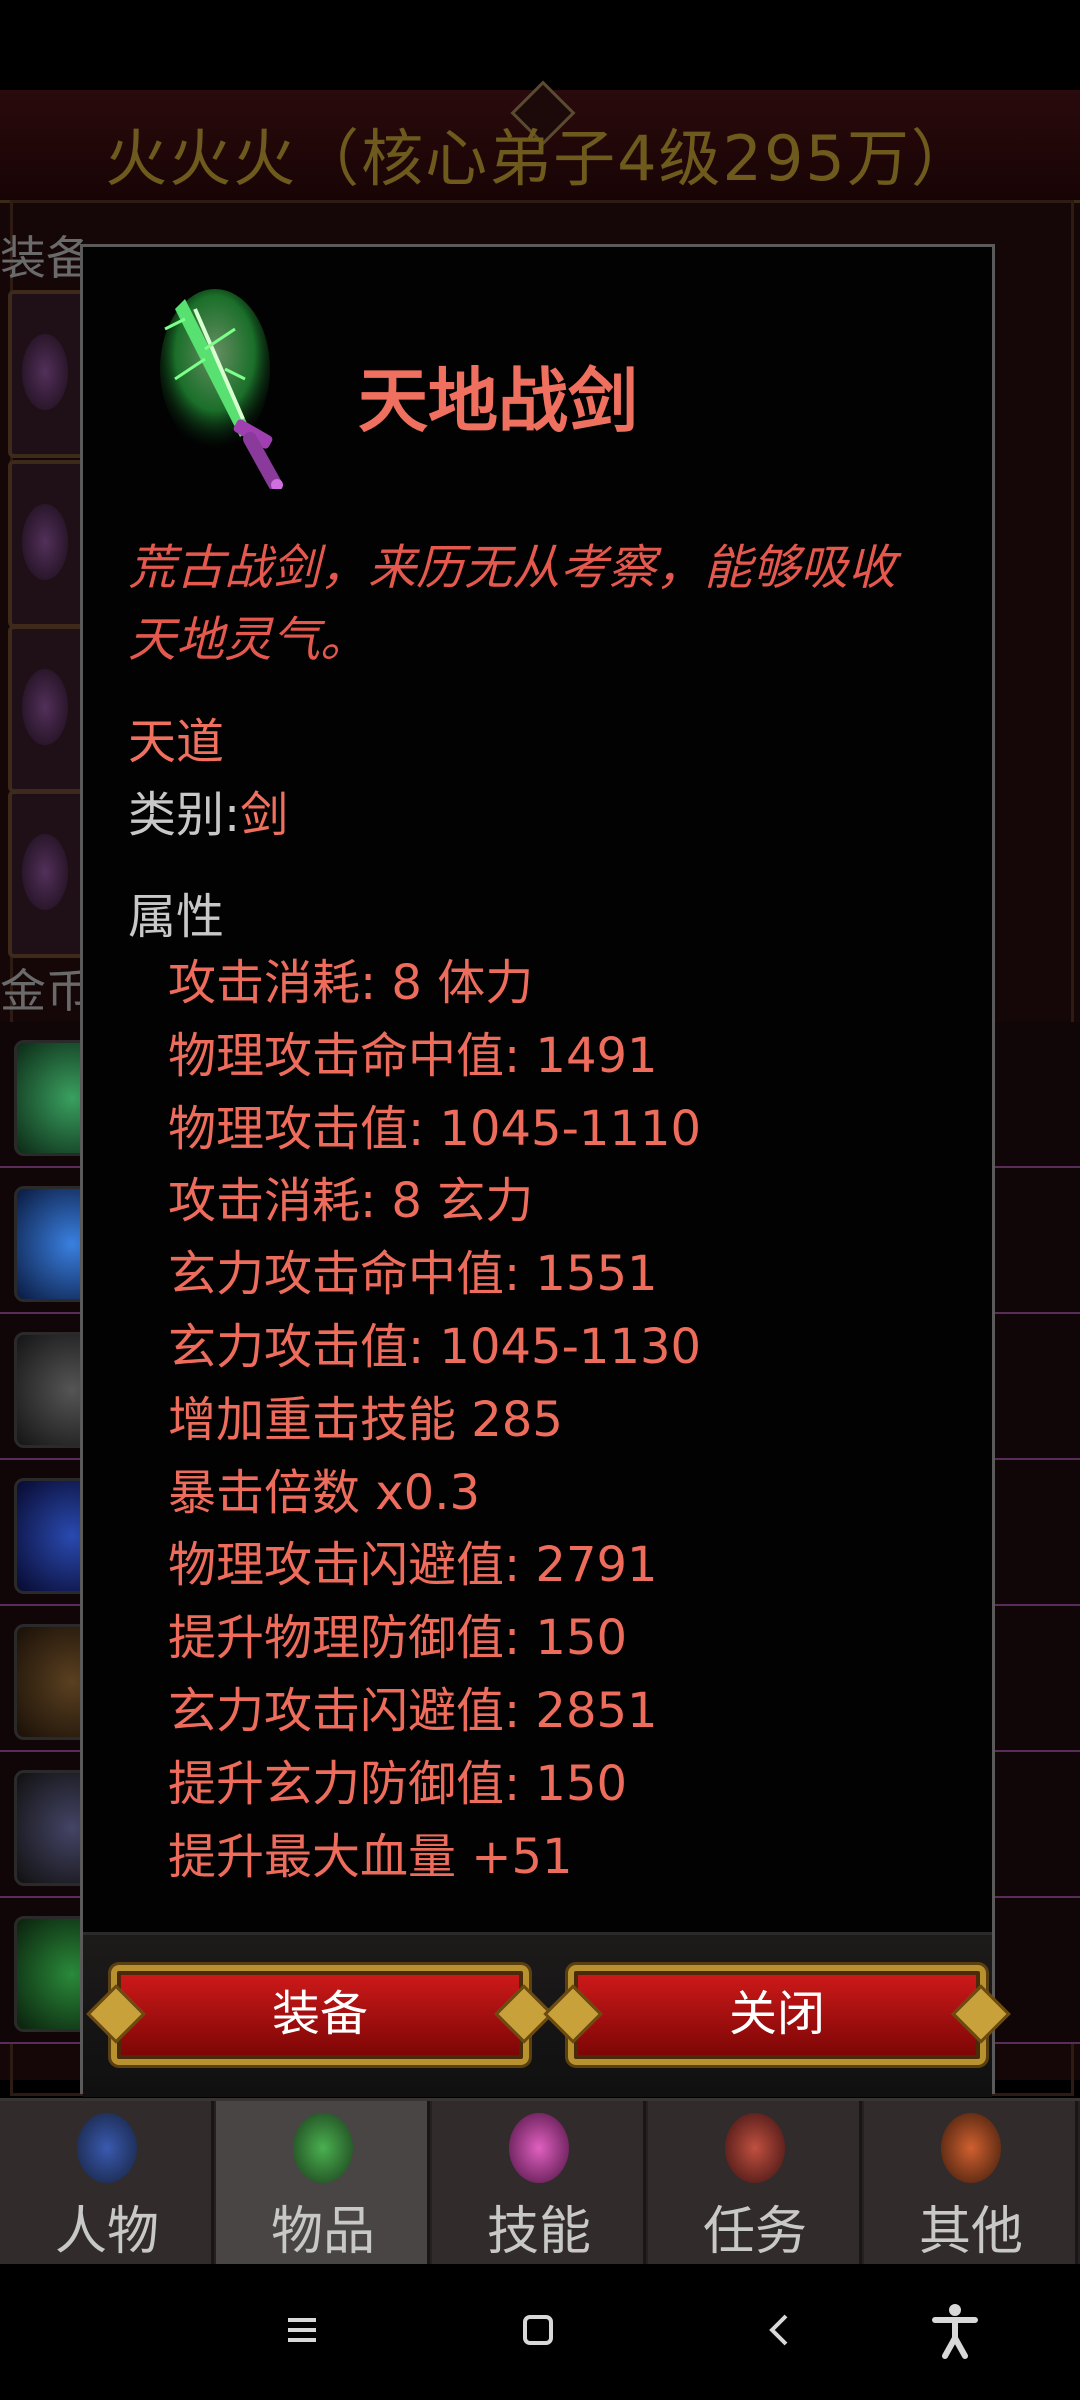 This screenshot has height=2400, width=1080. What do you see at coordinates (435, 1346) in the screenshot?
I see `attribute-item: 玄力攻击值: 1045-1130` at bounding box center [435, 1346].